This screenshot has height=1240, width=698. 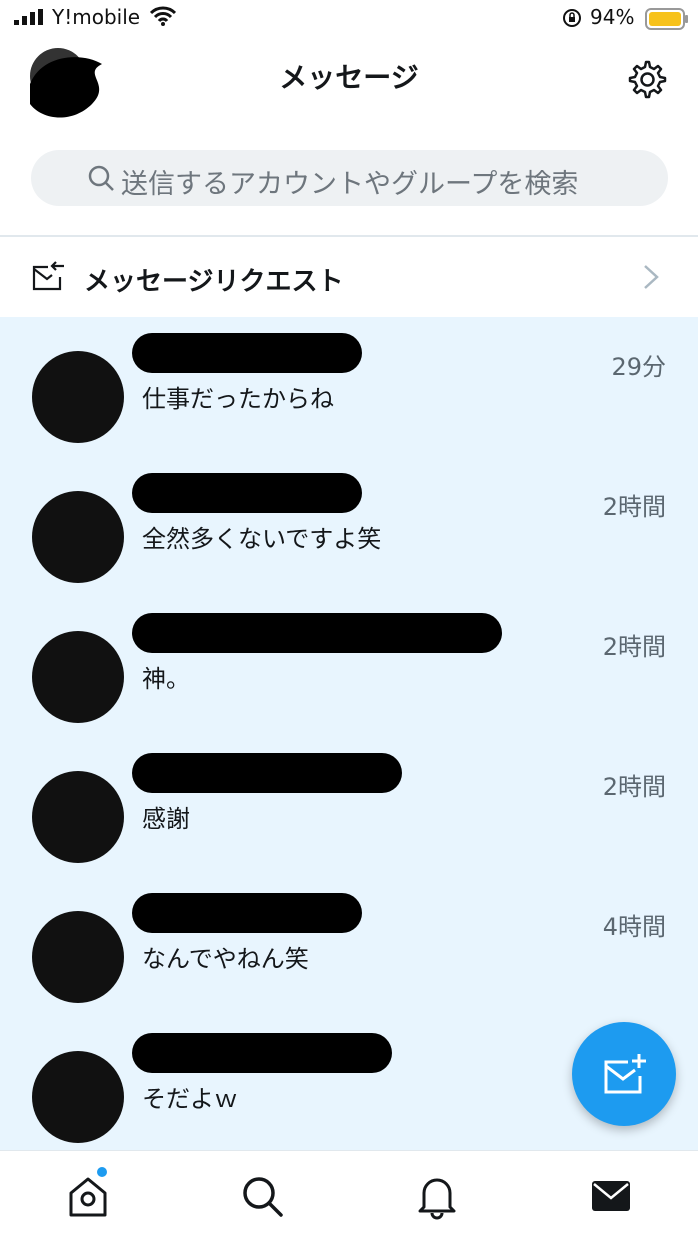 I want to click on bell-icon, so click(x=437, y=1199).